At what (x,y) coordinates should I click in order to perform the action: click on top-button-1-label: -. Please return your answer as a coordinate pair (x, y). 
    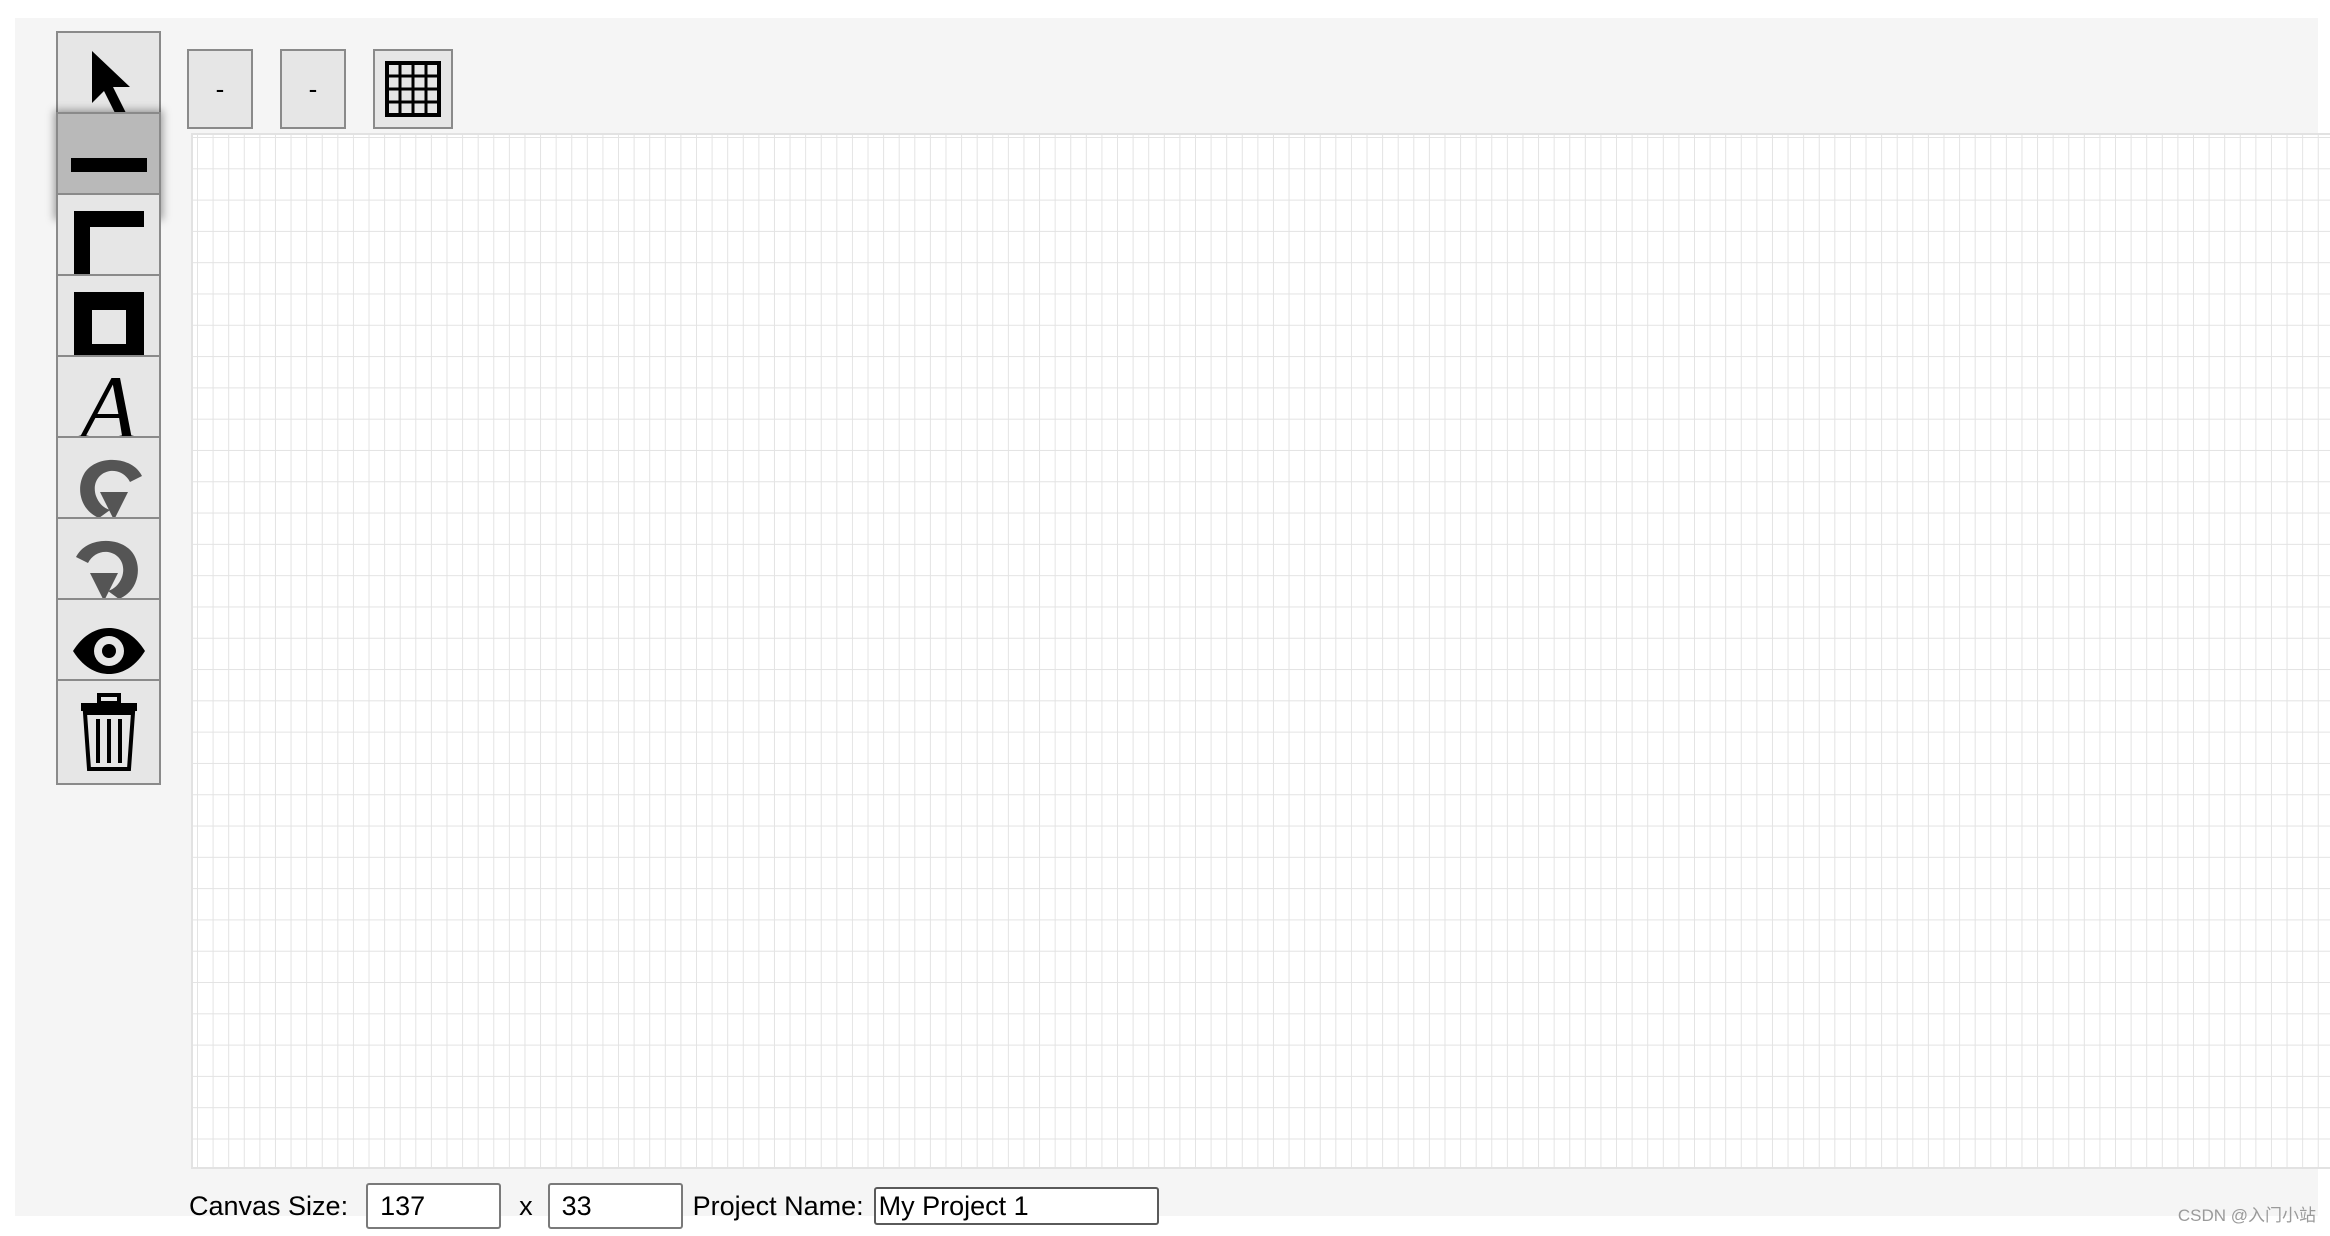
    Looking at the image, I should click on (220, 88).